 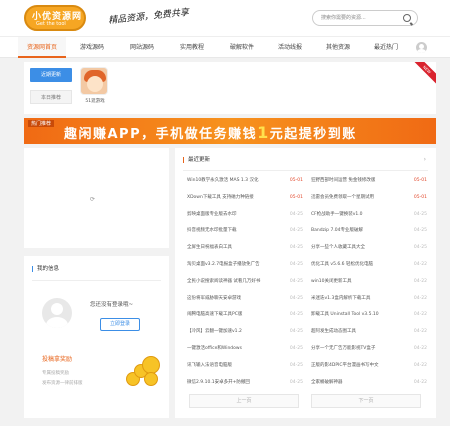 I want to click on list-item: 迅雷会员免费领取一个星期试用 05-01, so click(x=370, y=197).